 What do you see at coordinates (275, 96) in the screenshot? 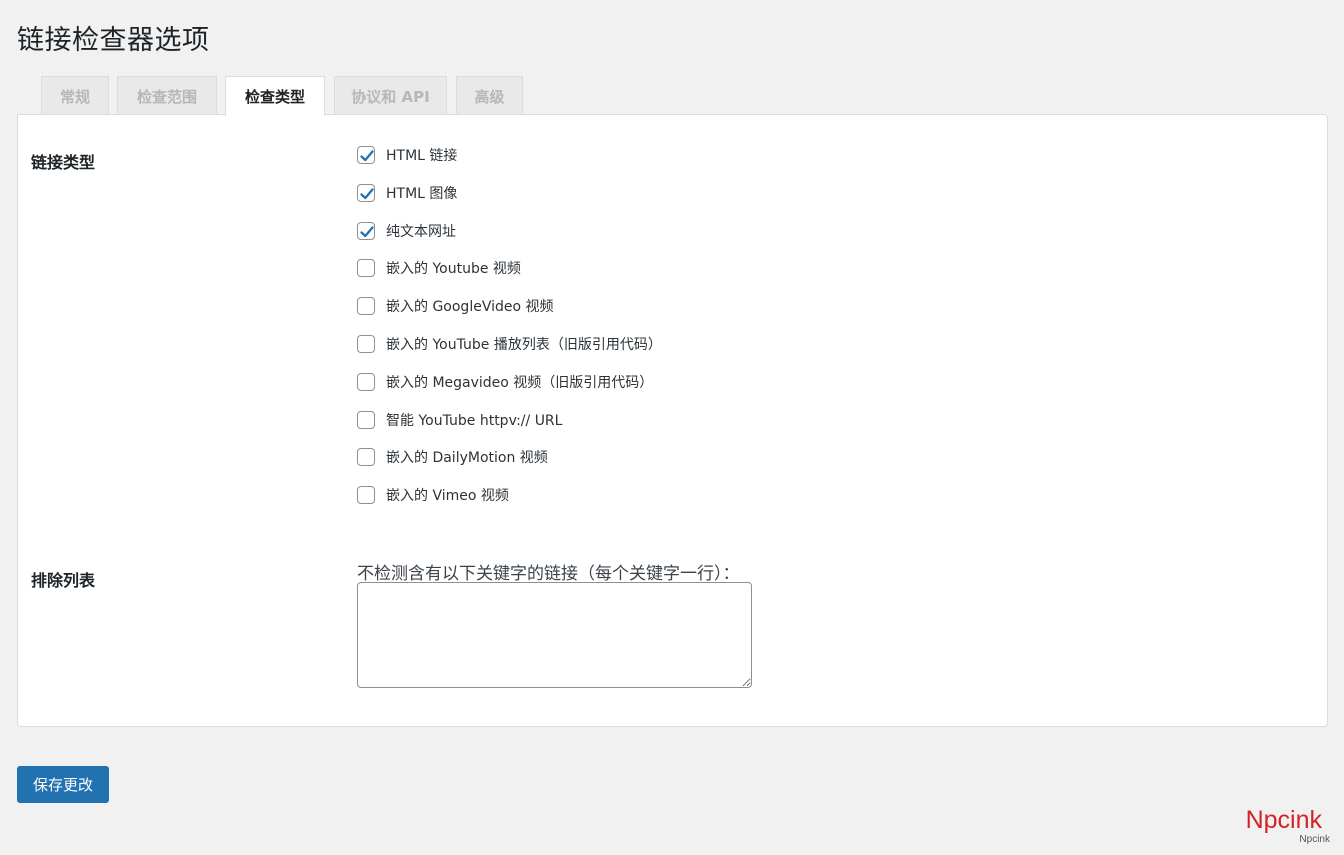
I see `tab-check-types: 检查类型` at bounding box center [275, 96].